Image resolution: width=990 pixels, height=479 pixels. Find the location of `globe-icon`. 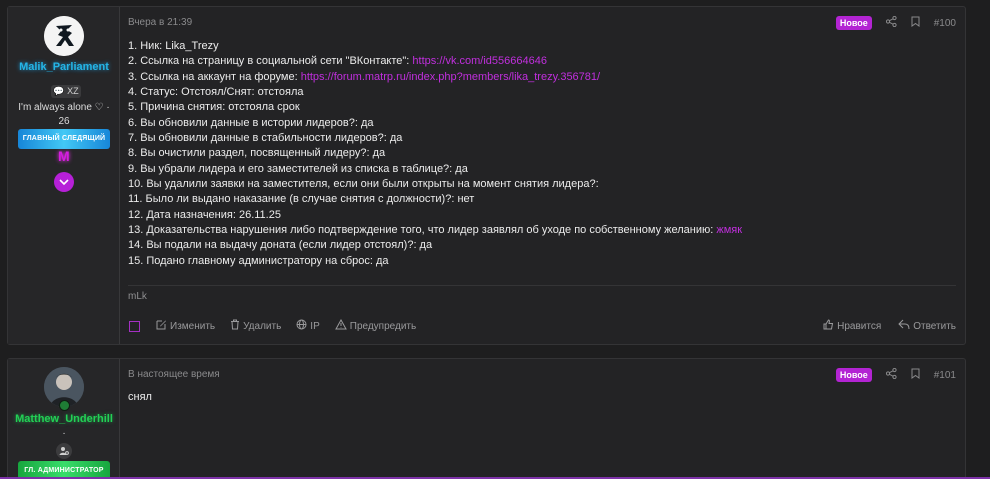

globe-icon is located at coordinates (301, 326).